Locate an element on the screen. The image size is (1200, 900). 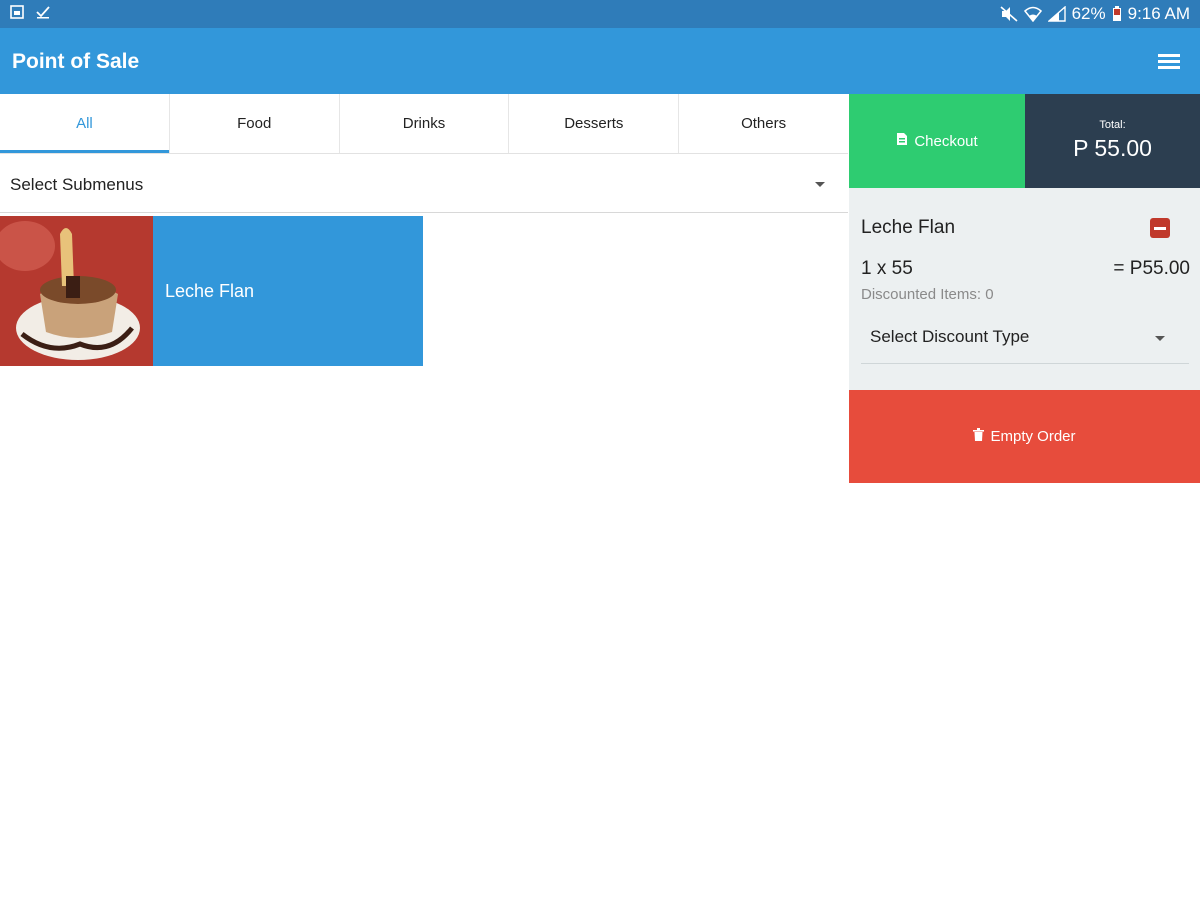
tab-drinks: Drinks is located at coordinates (424, 123).